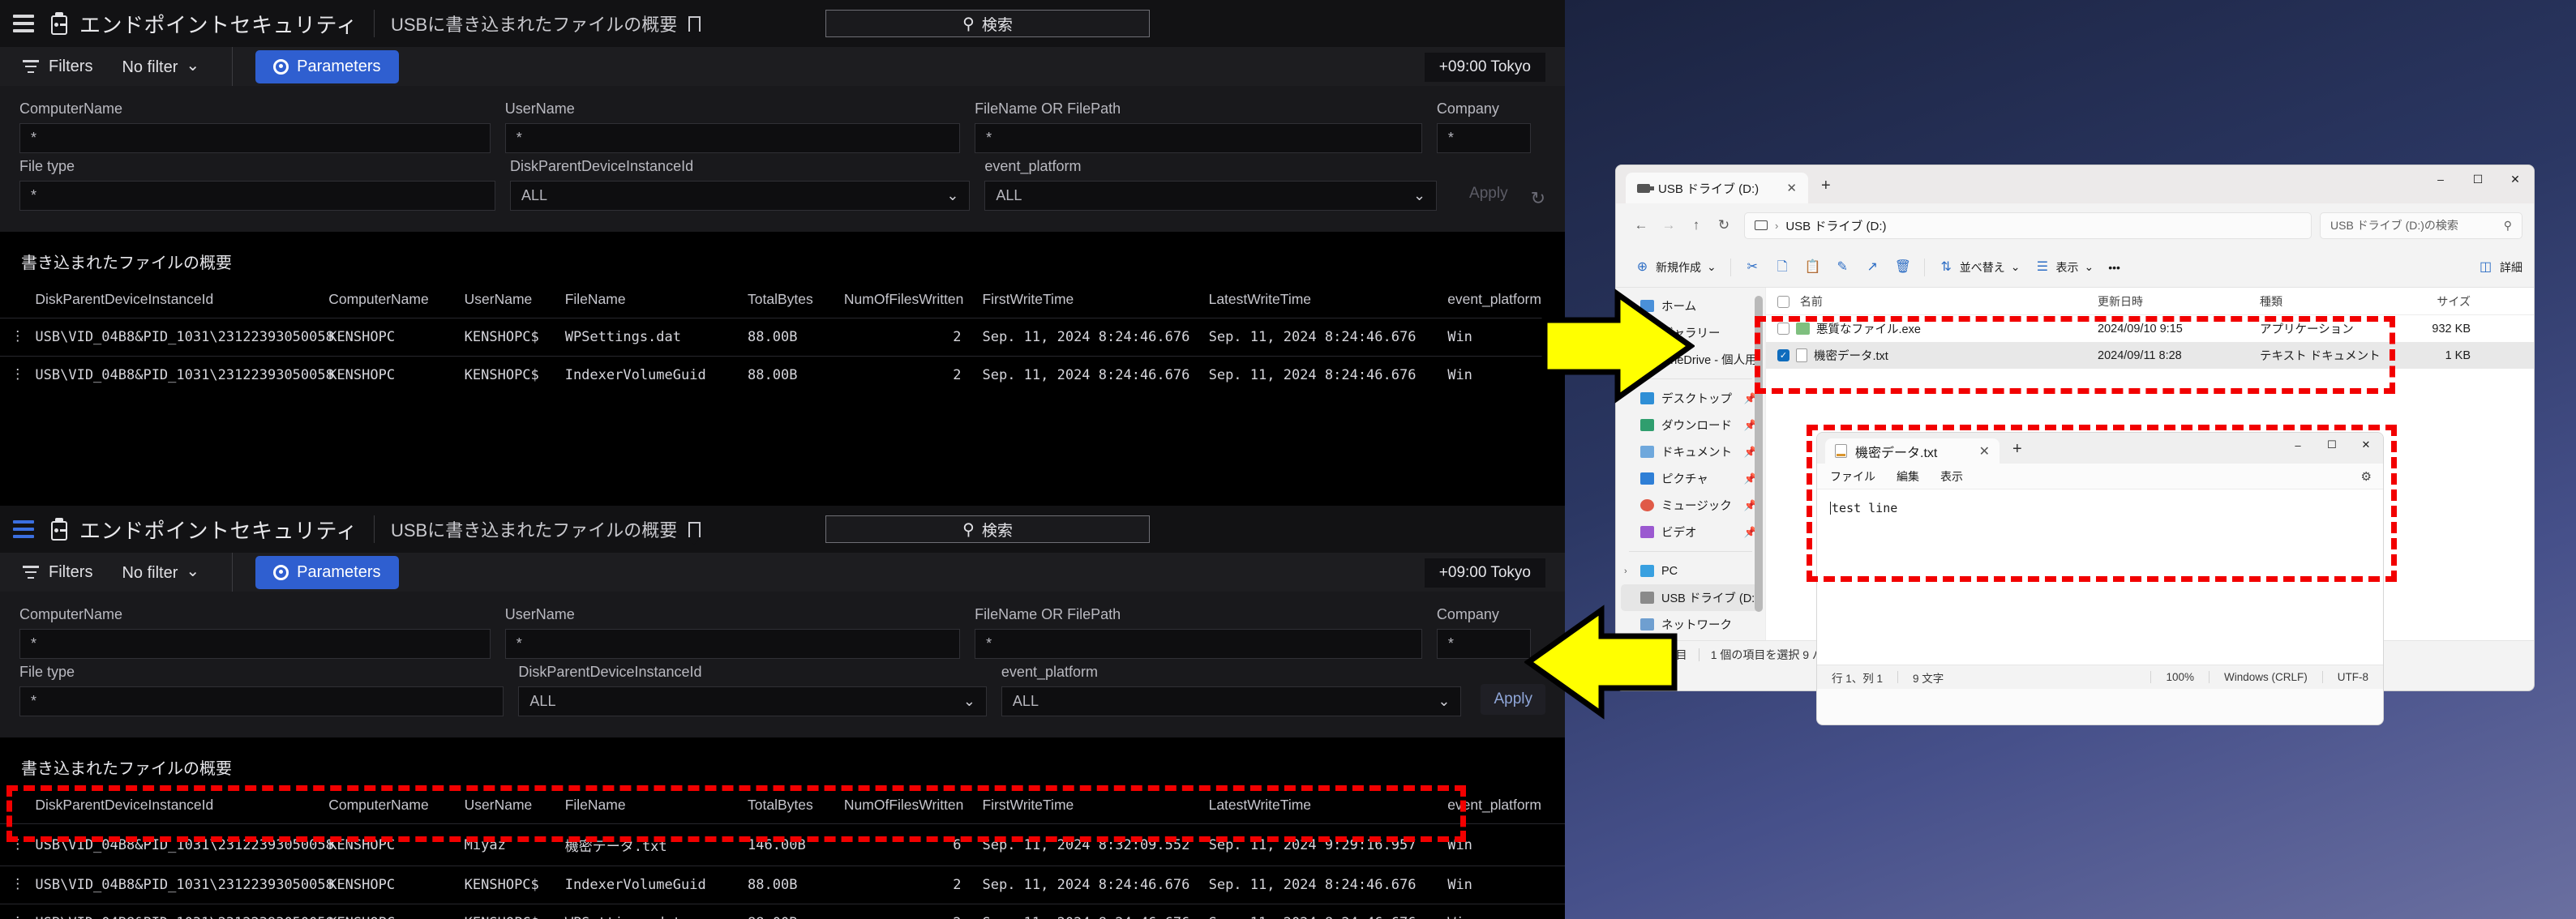 The width and height of the screenshot is (2576, 919). Describe the element at coordinates (1783, 329) in the screenshot. I see `row-checkbox` at that location.